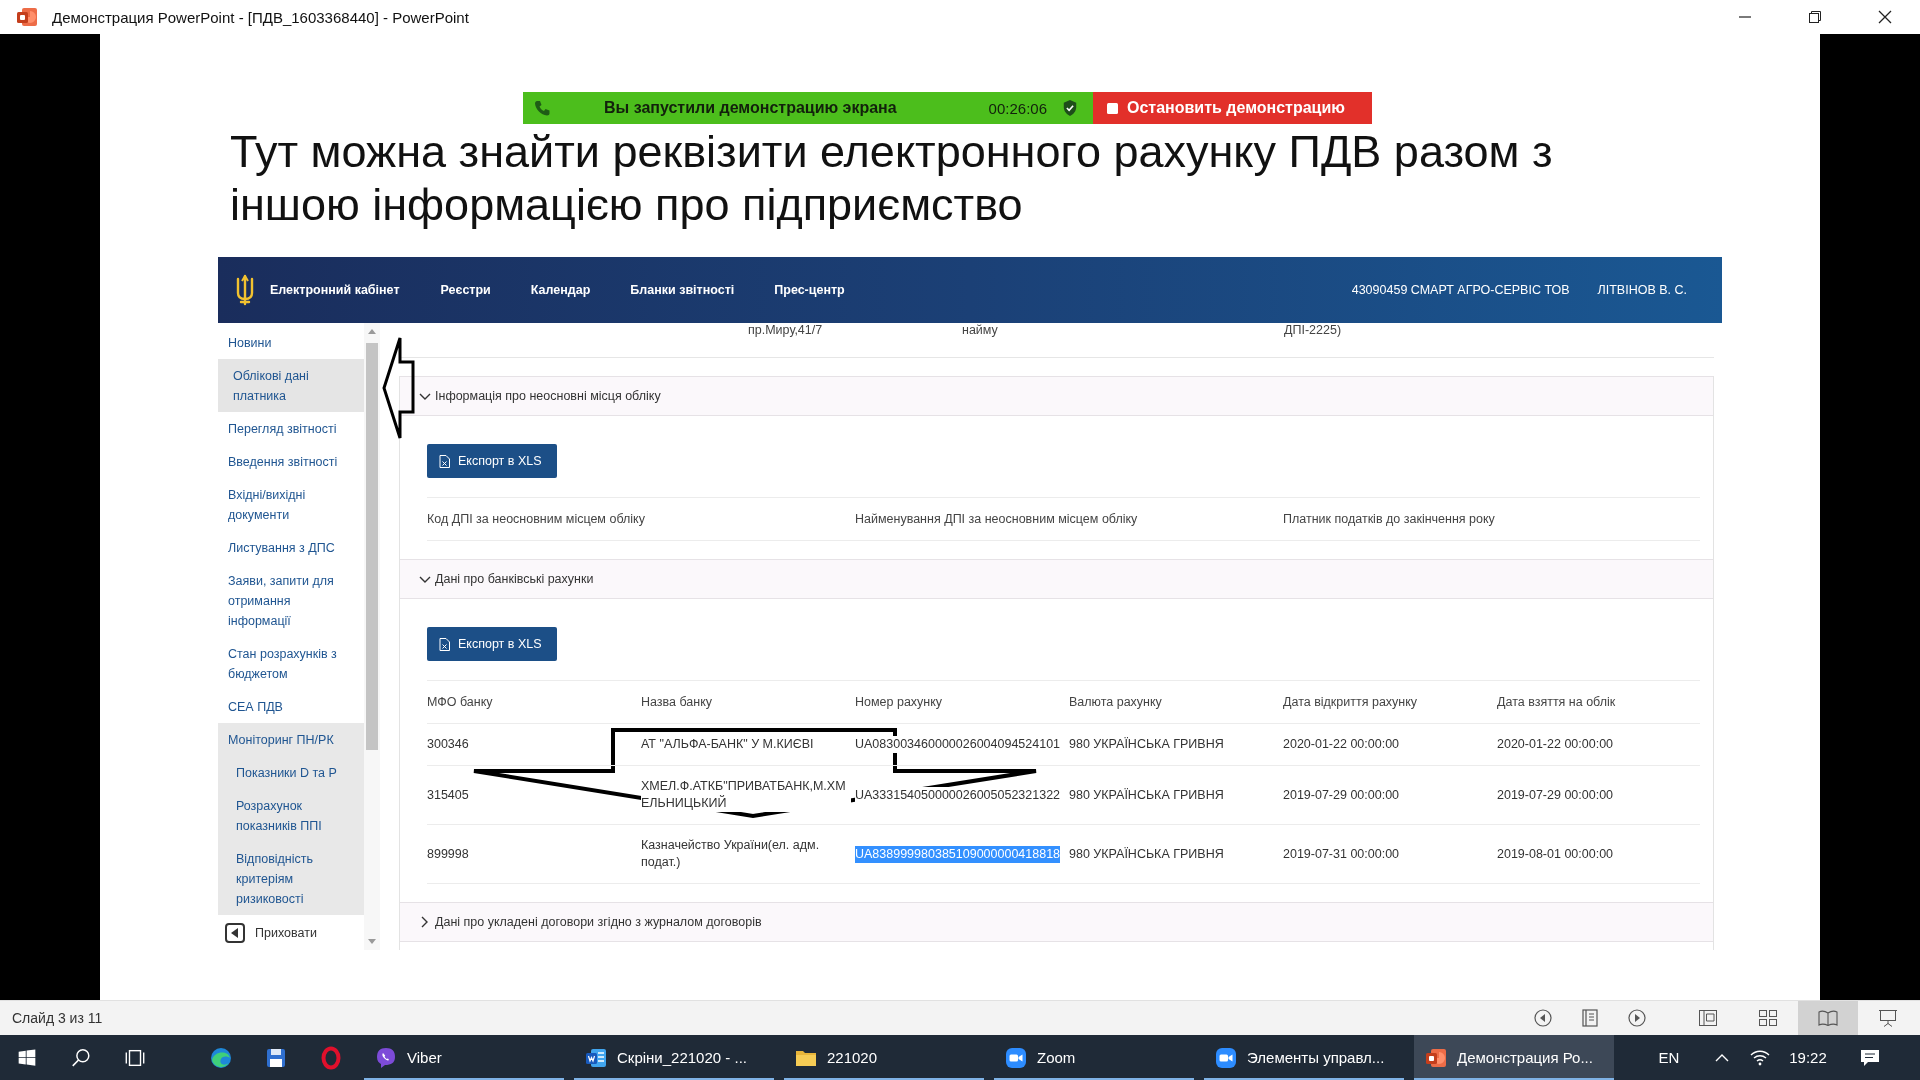  What do you see at coordinates (260, 17) in the screenshot?
I see `window-title: Демонстрация PowerPoint - [ПДВ_1603368440] - PowerPoint` at bounding box center [260, 17].